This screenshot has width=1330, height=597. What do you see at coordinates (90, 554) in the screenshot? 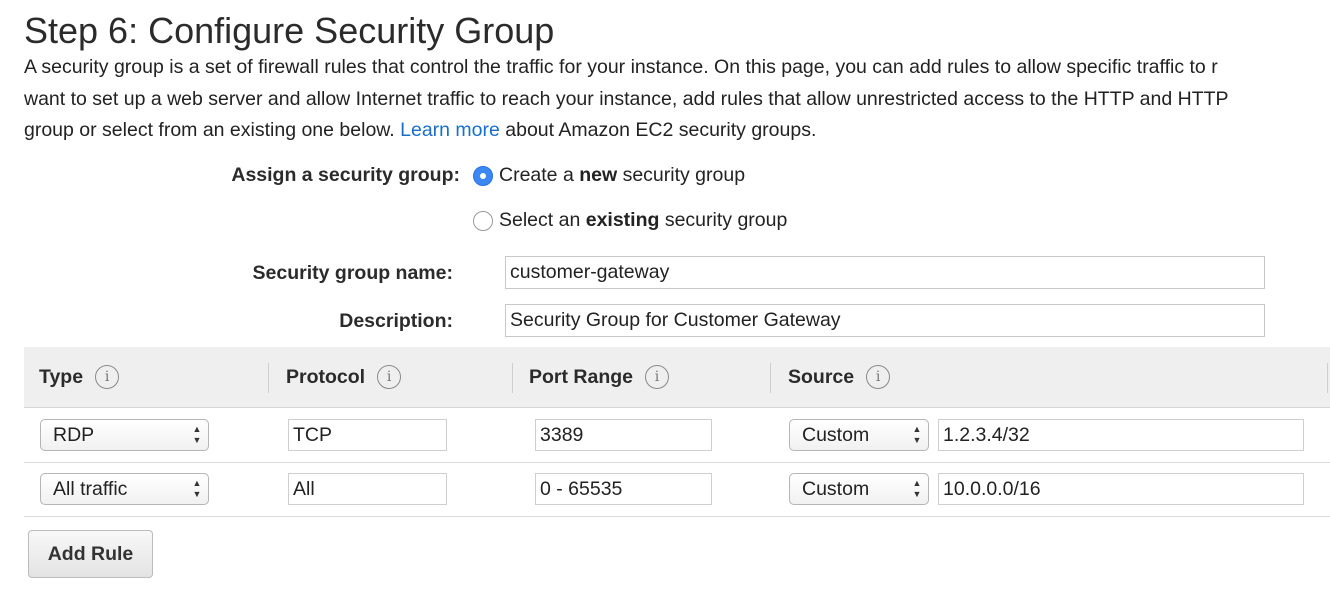
I see `add-rule-button: Add Rule` at bounding box center [90, 554].